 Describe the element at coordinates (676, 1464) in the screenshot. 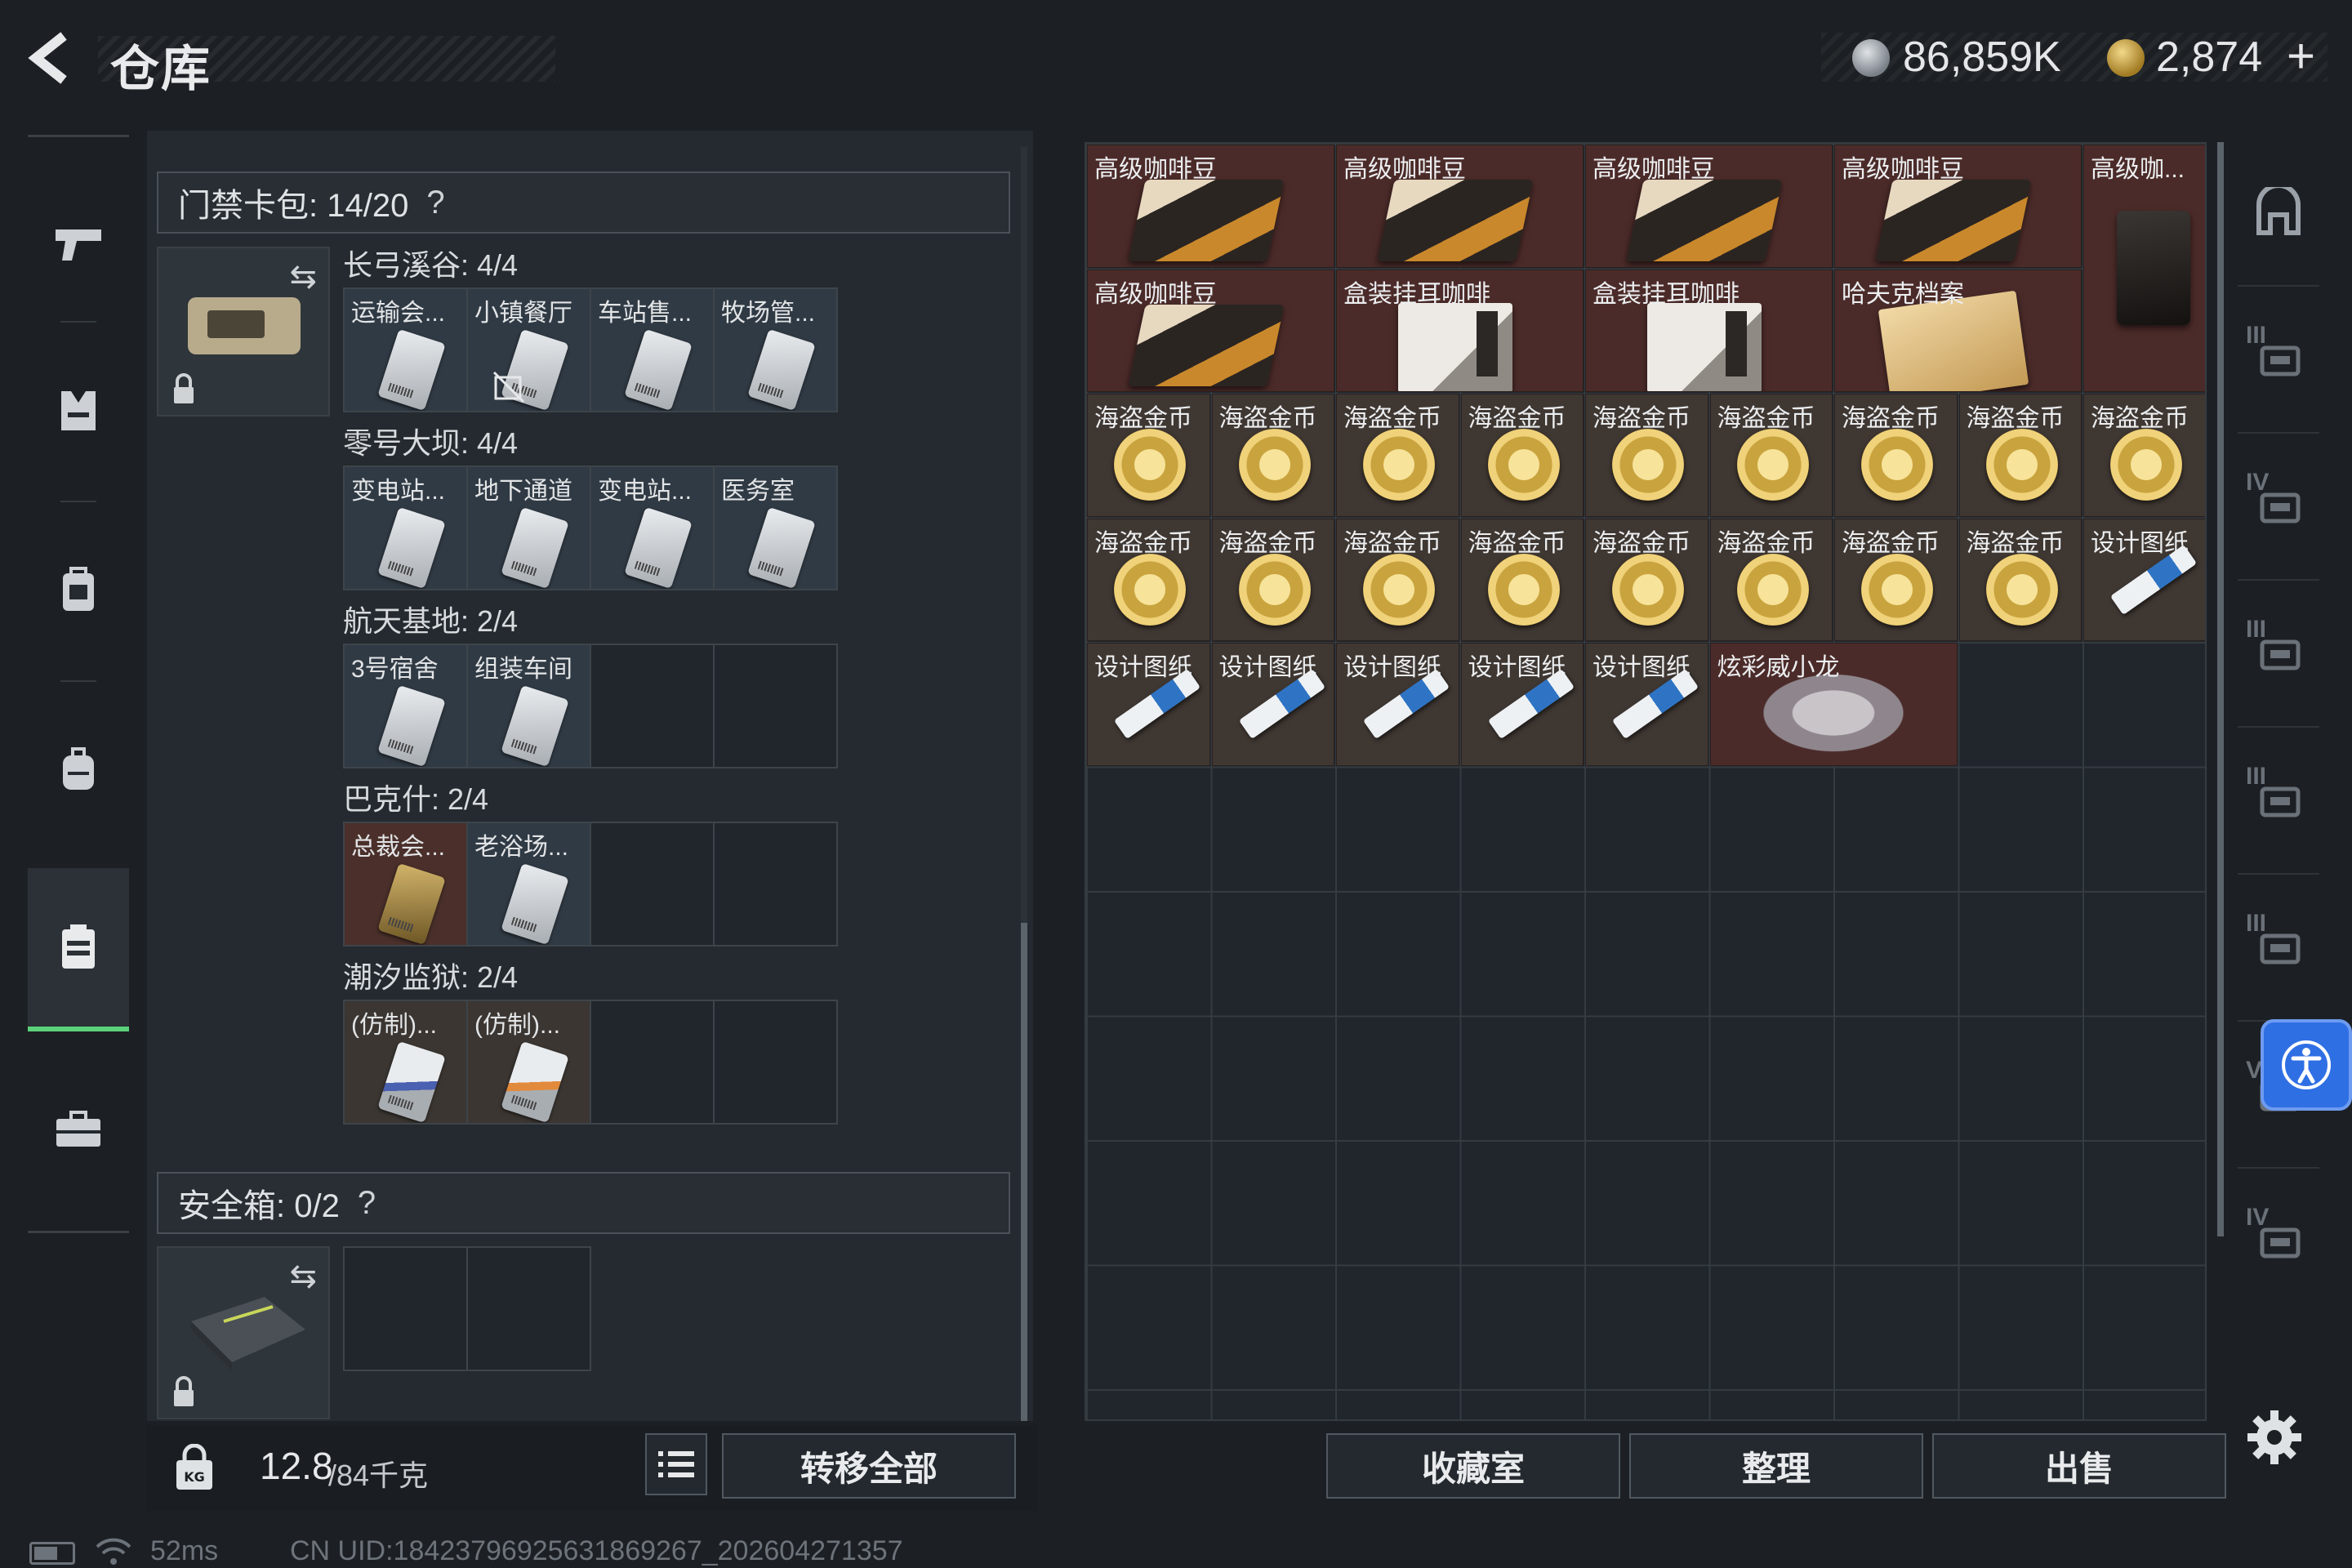

I see `list-view-button` at that location.